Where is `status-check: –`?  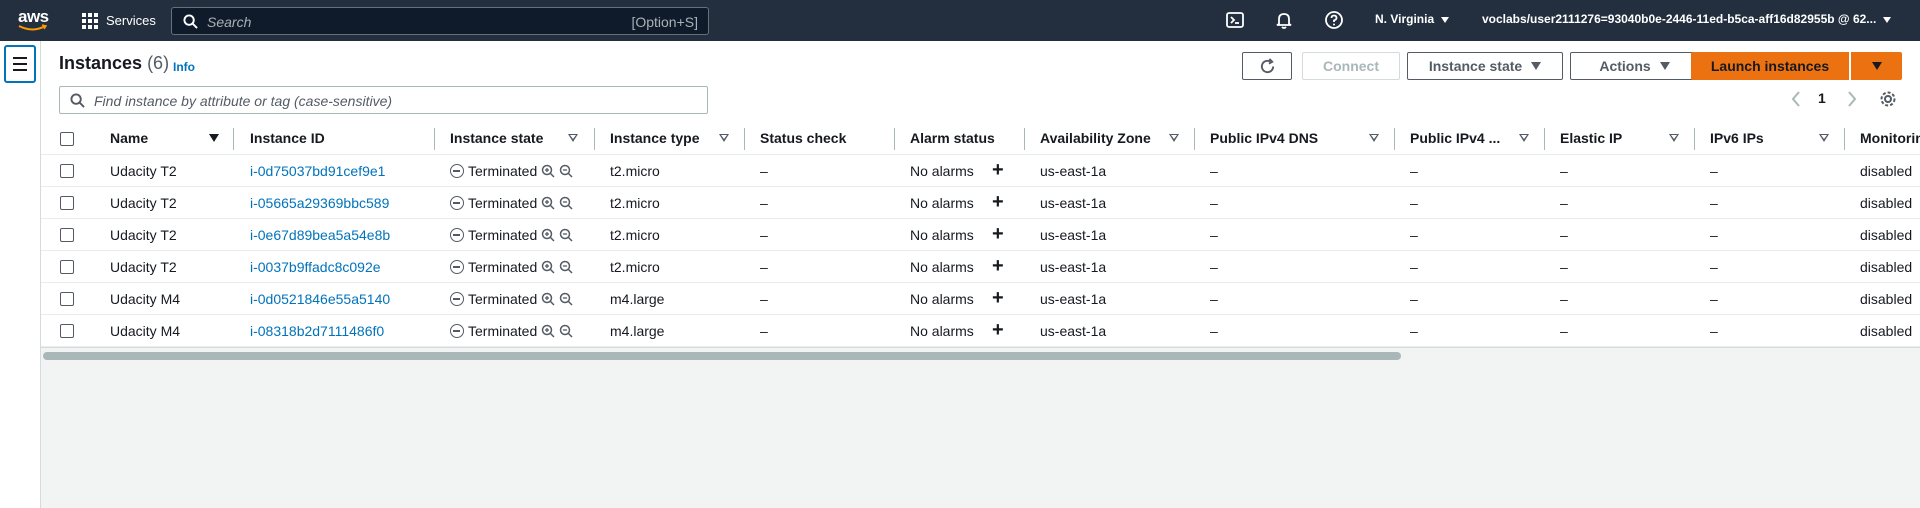
status-check: – is located at coordinates (764, 203).